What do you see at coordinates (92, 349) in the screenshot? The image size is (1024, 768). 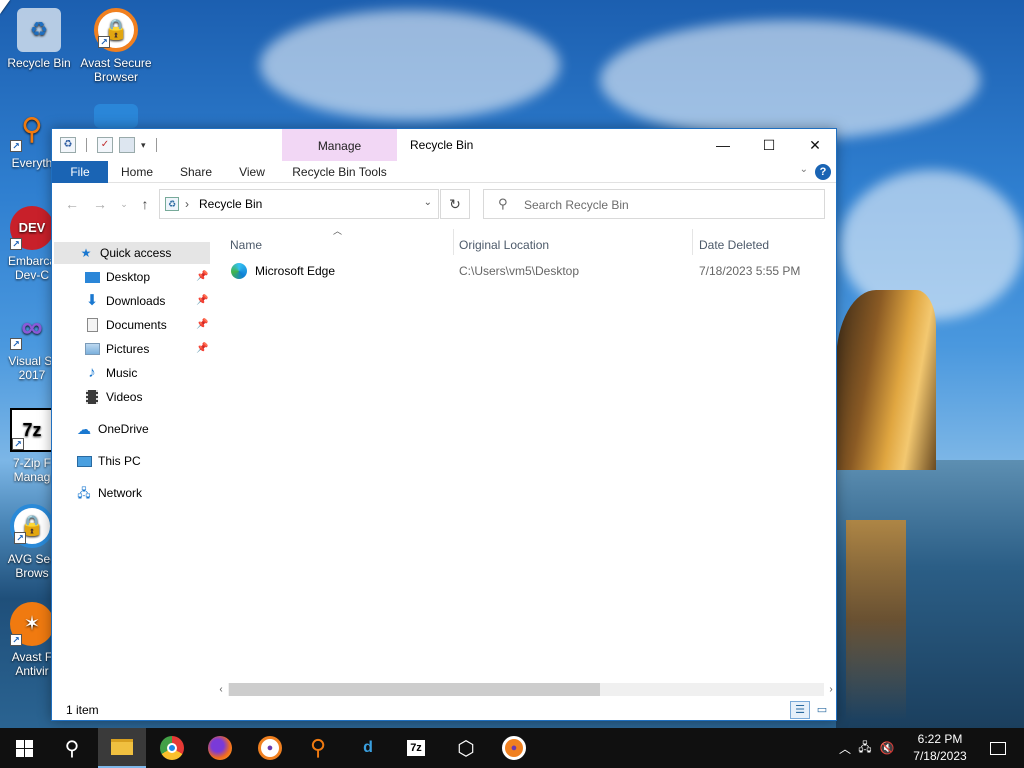 I see `picture-icon` at bounding box center [92, 349].